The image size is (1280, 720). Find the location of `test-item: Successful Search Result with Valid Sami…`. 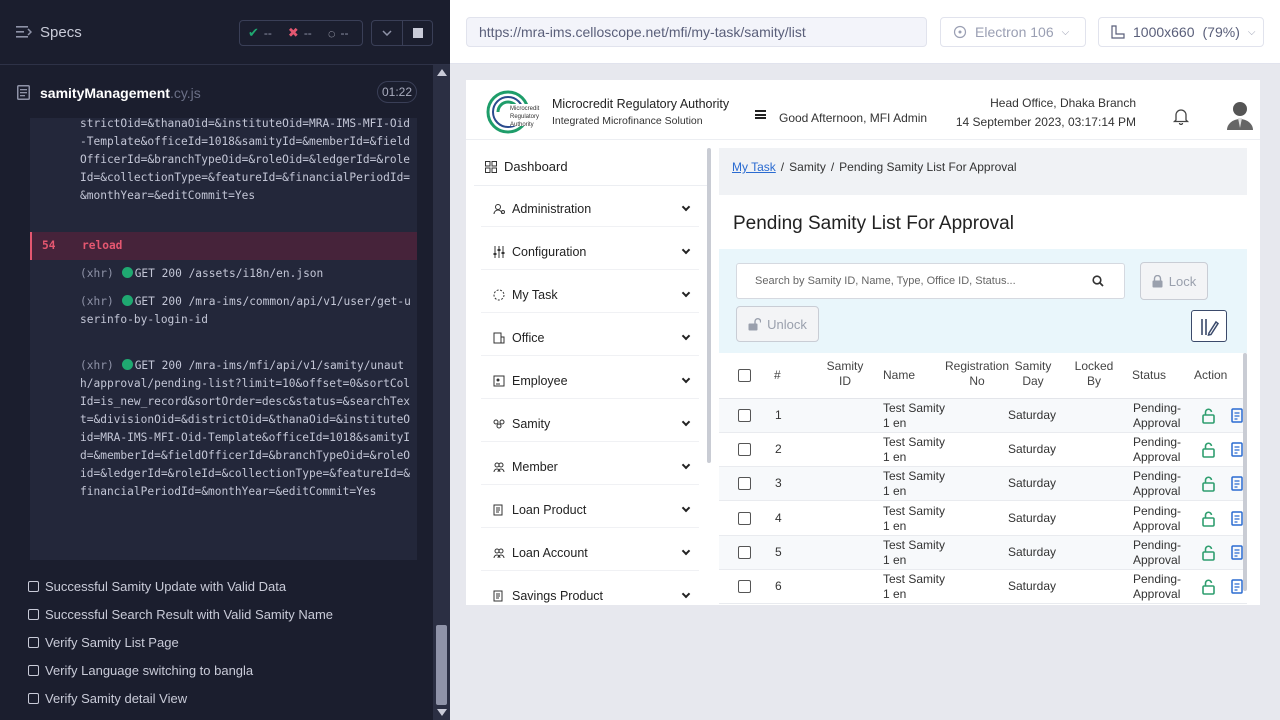

test-item: Successful Search Result with Valid Sami… is located at coordinates (180, 614).